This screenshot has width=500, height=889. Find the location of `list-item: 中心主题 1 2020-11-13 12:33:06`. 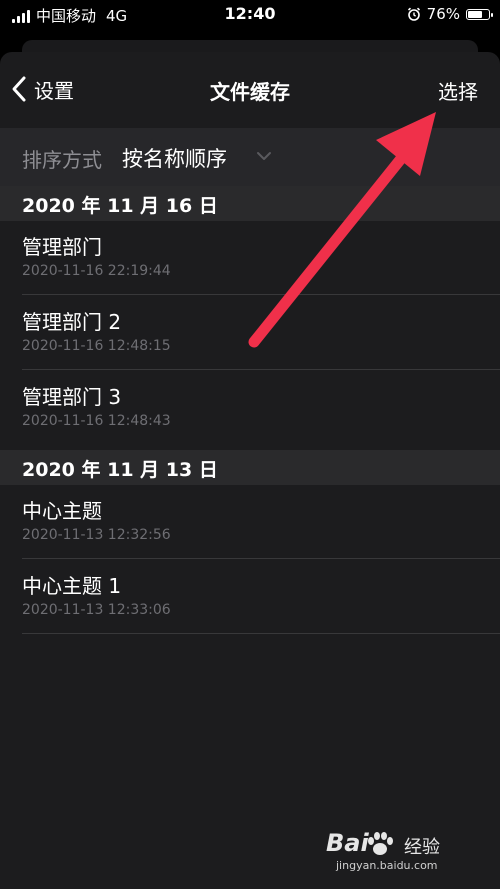

list-item: 中心主题 1 2020-11-13 12:33:06 is located at coordinates (250, 597).